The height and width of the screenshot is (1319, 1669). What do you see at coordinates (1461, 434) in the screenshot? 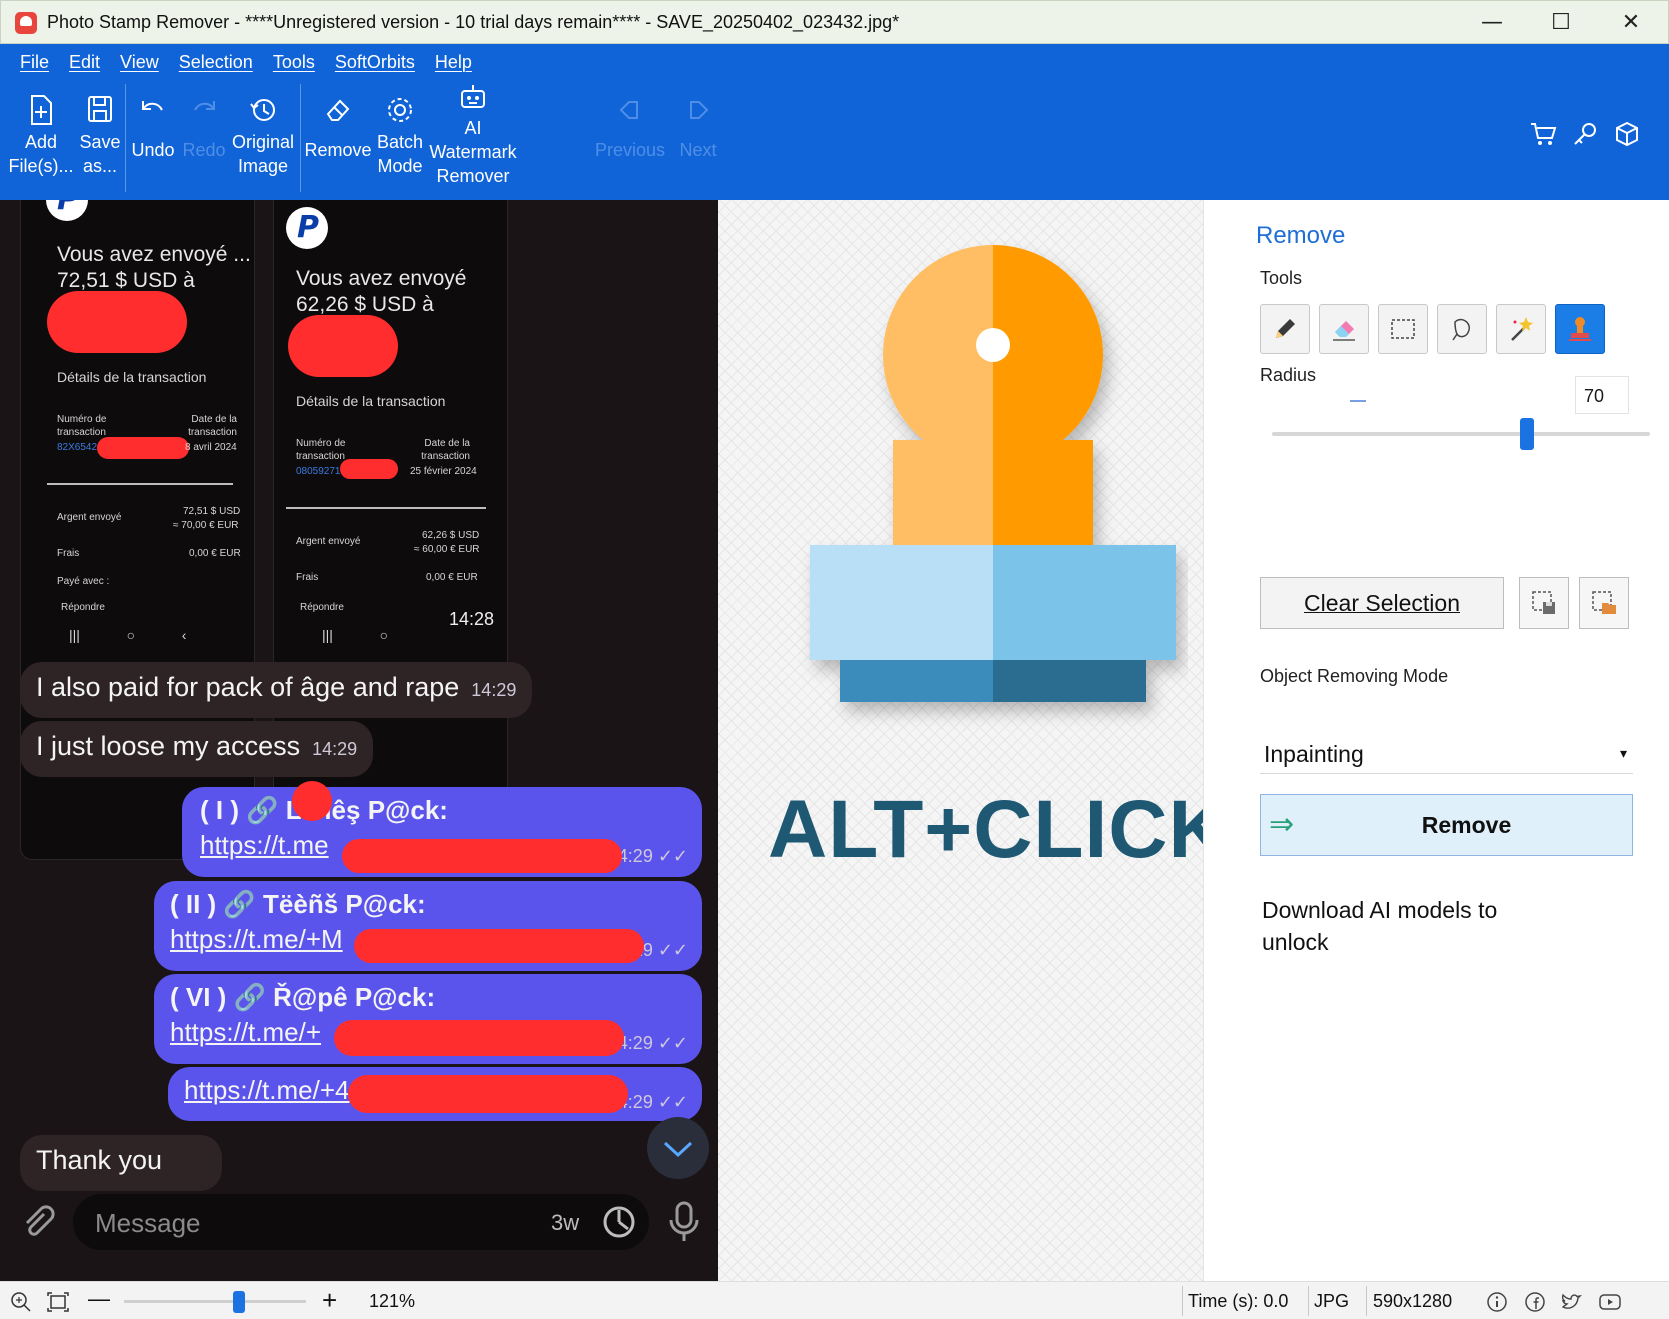
I see `radius-slider` at bounding box center [1461, 434].